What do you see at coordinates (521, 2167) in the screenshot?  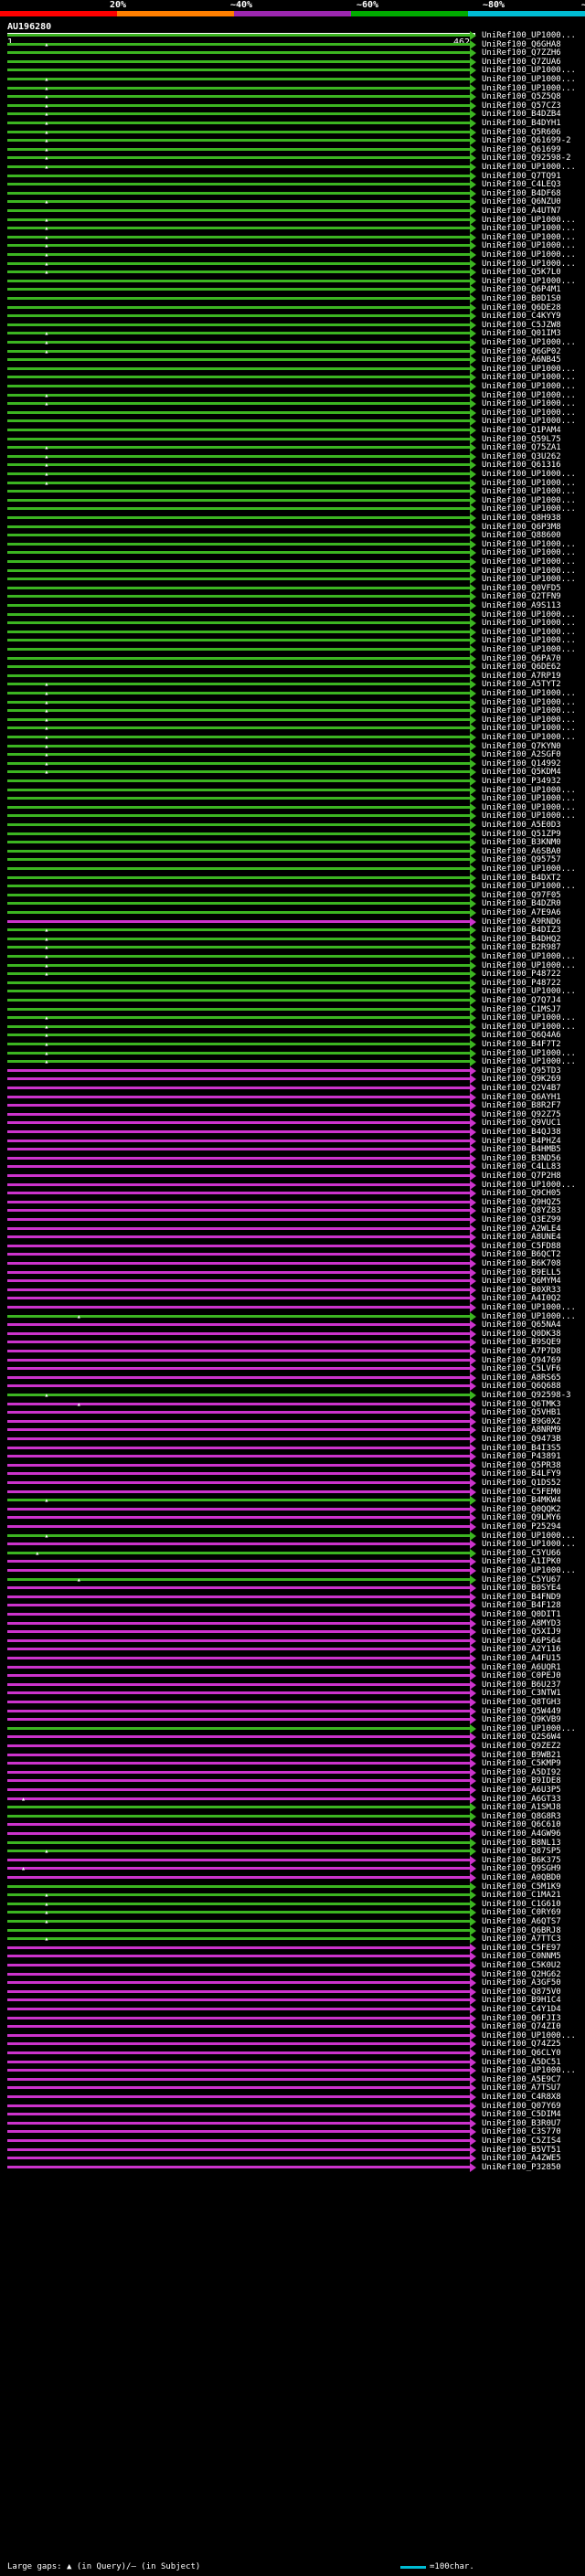 I see `hit-name-link: UniRef100_P32850` at bounding box center [521, 2167].